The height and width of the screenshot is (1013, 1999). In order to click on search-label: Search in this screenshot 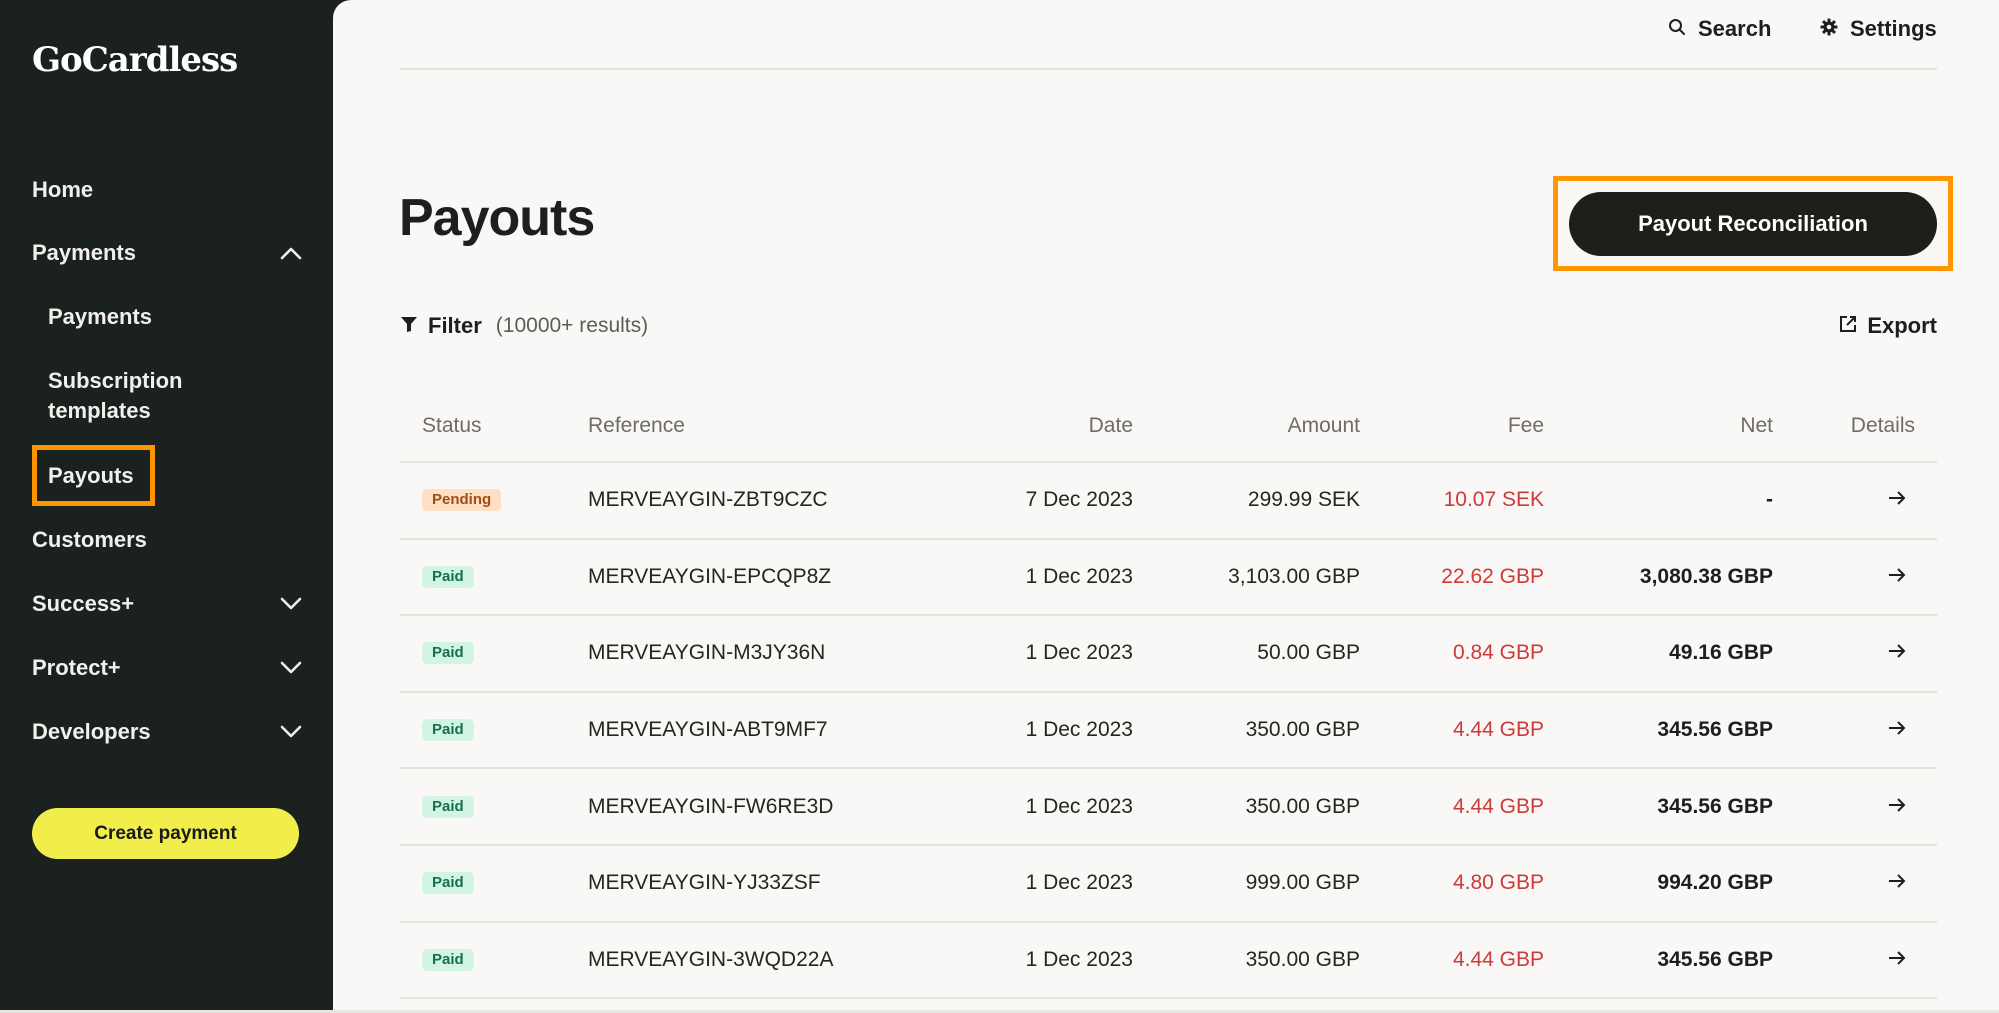, I will do `click(1735, 28)`.